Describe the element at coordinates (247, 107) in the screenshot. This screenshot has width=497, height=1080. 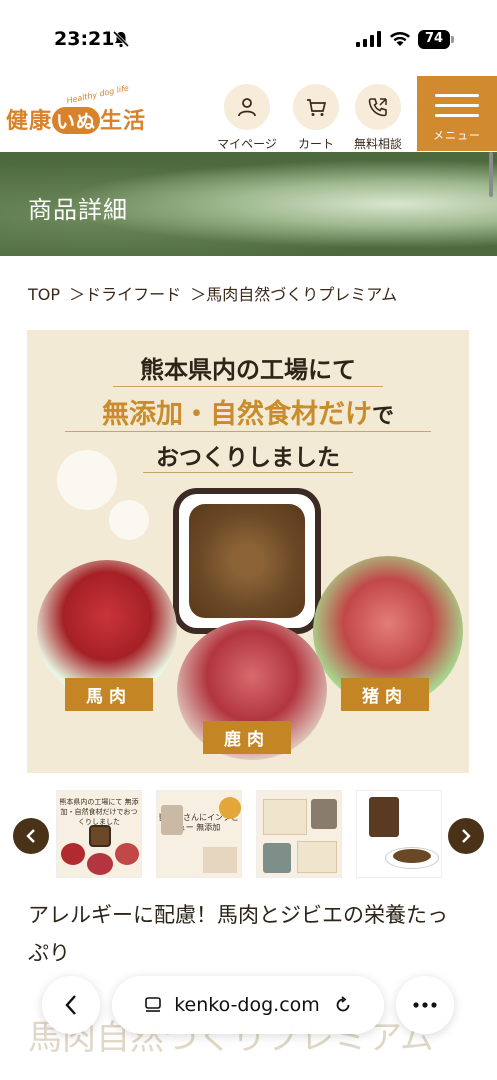
I see `person-icon` at that location.